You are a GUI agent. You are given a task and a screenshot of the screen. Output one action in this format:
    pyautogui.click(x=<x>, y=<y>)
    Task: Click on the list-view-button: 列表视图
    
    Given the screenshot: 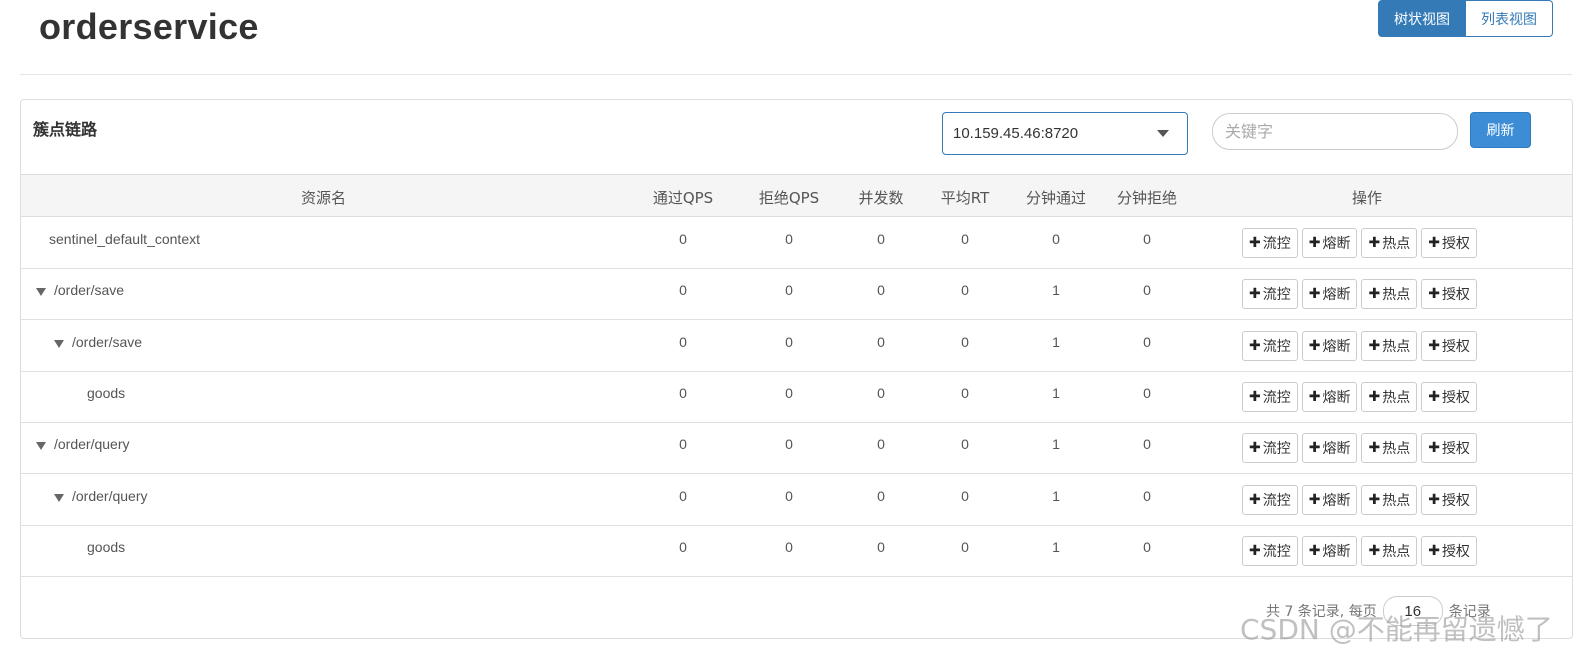 What is the action you would take?
    pyautogui.click(x=1509, y=18)
    